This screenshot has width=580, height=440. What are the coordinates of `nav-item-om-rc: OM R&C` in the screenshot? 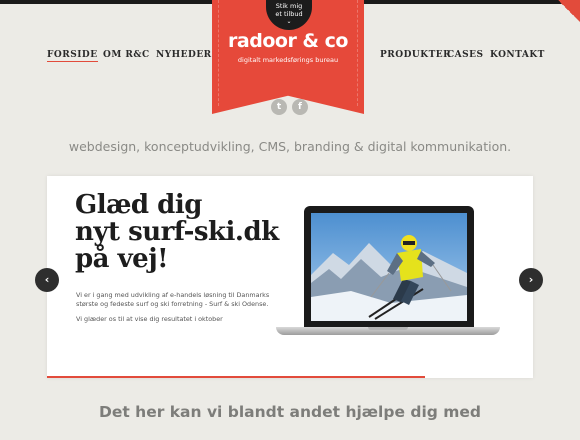 It's located at (126, 55).